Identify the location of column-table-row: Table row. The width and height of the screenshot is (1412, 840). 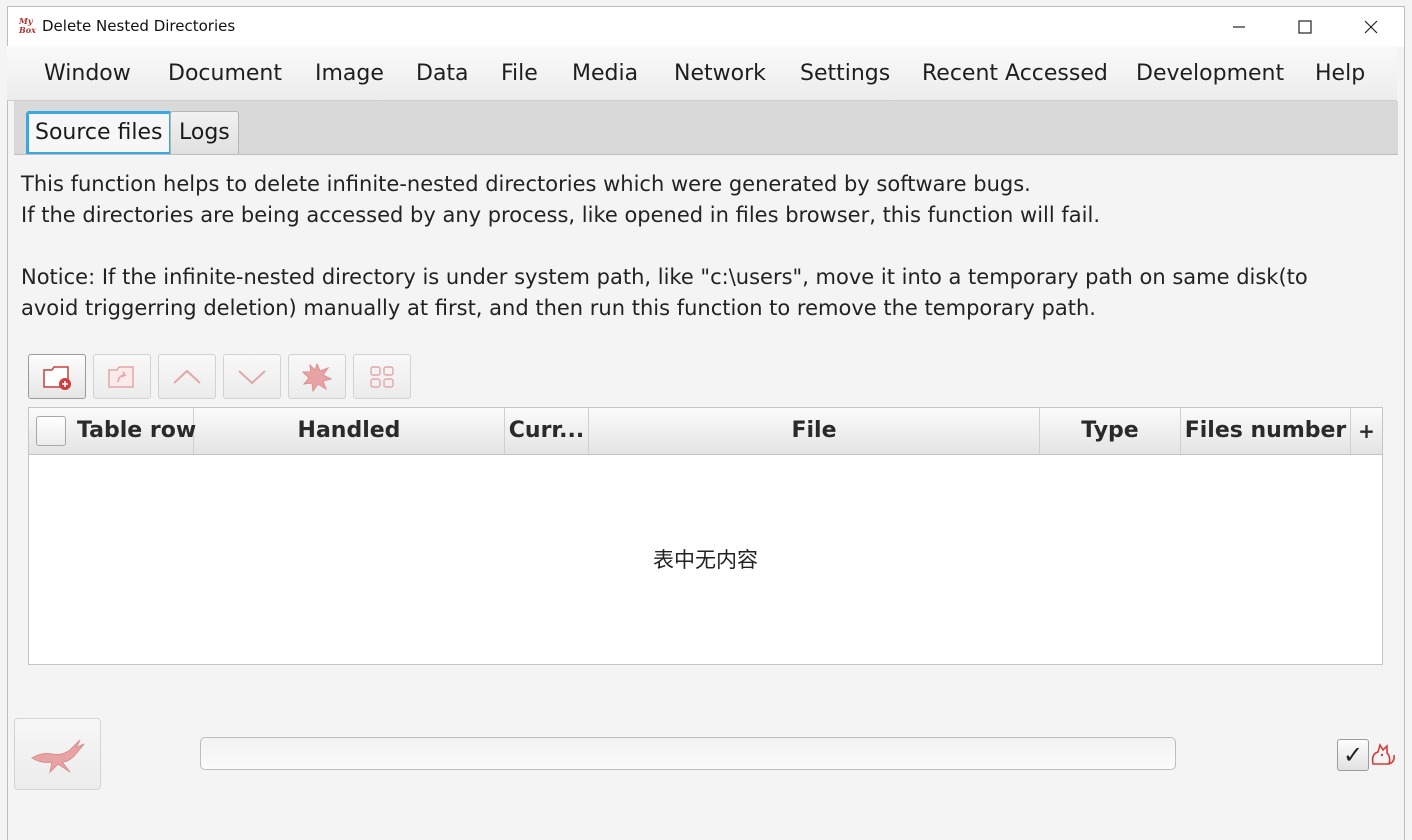
(113, 431).